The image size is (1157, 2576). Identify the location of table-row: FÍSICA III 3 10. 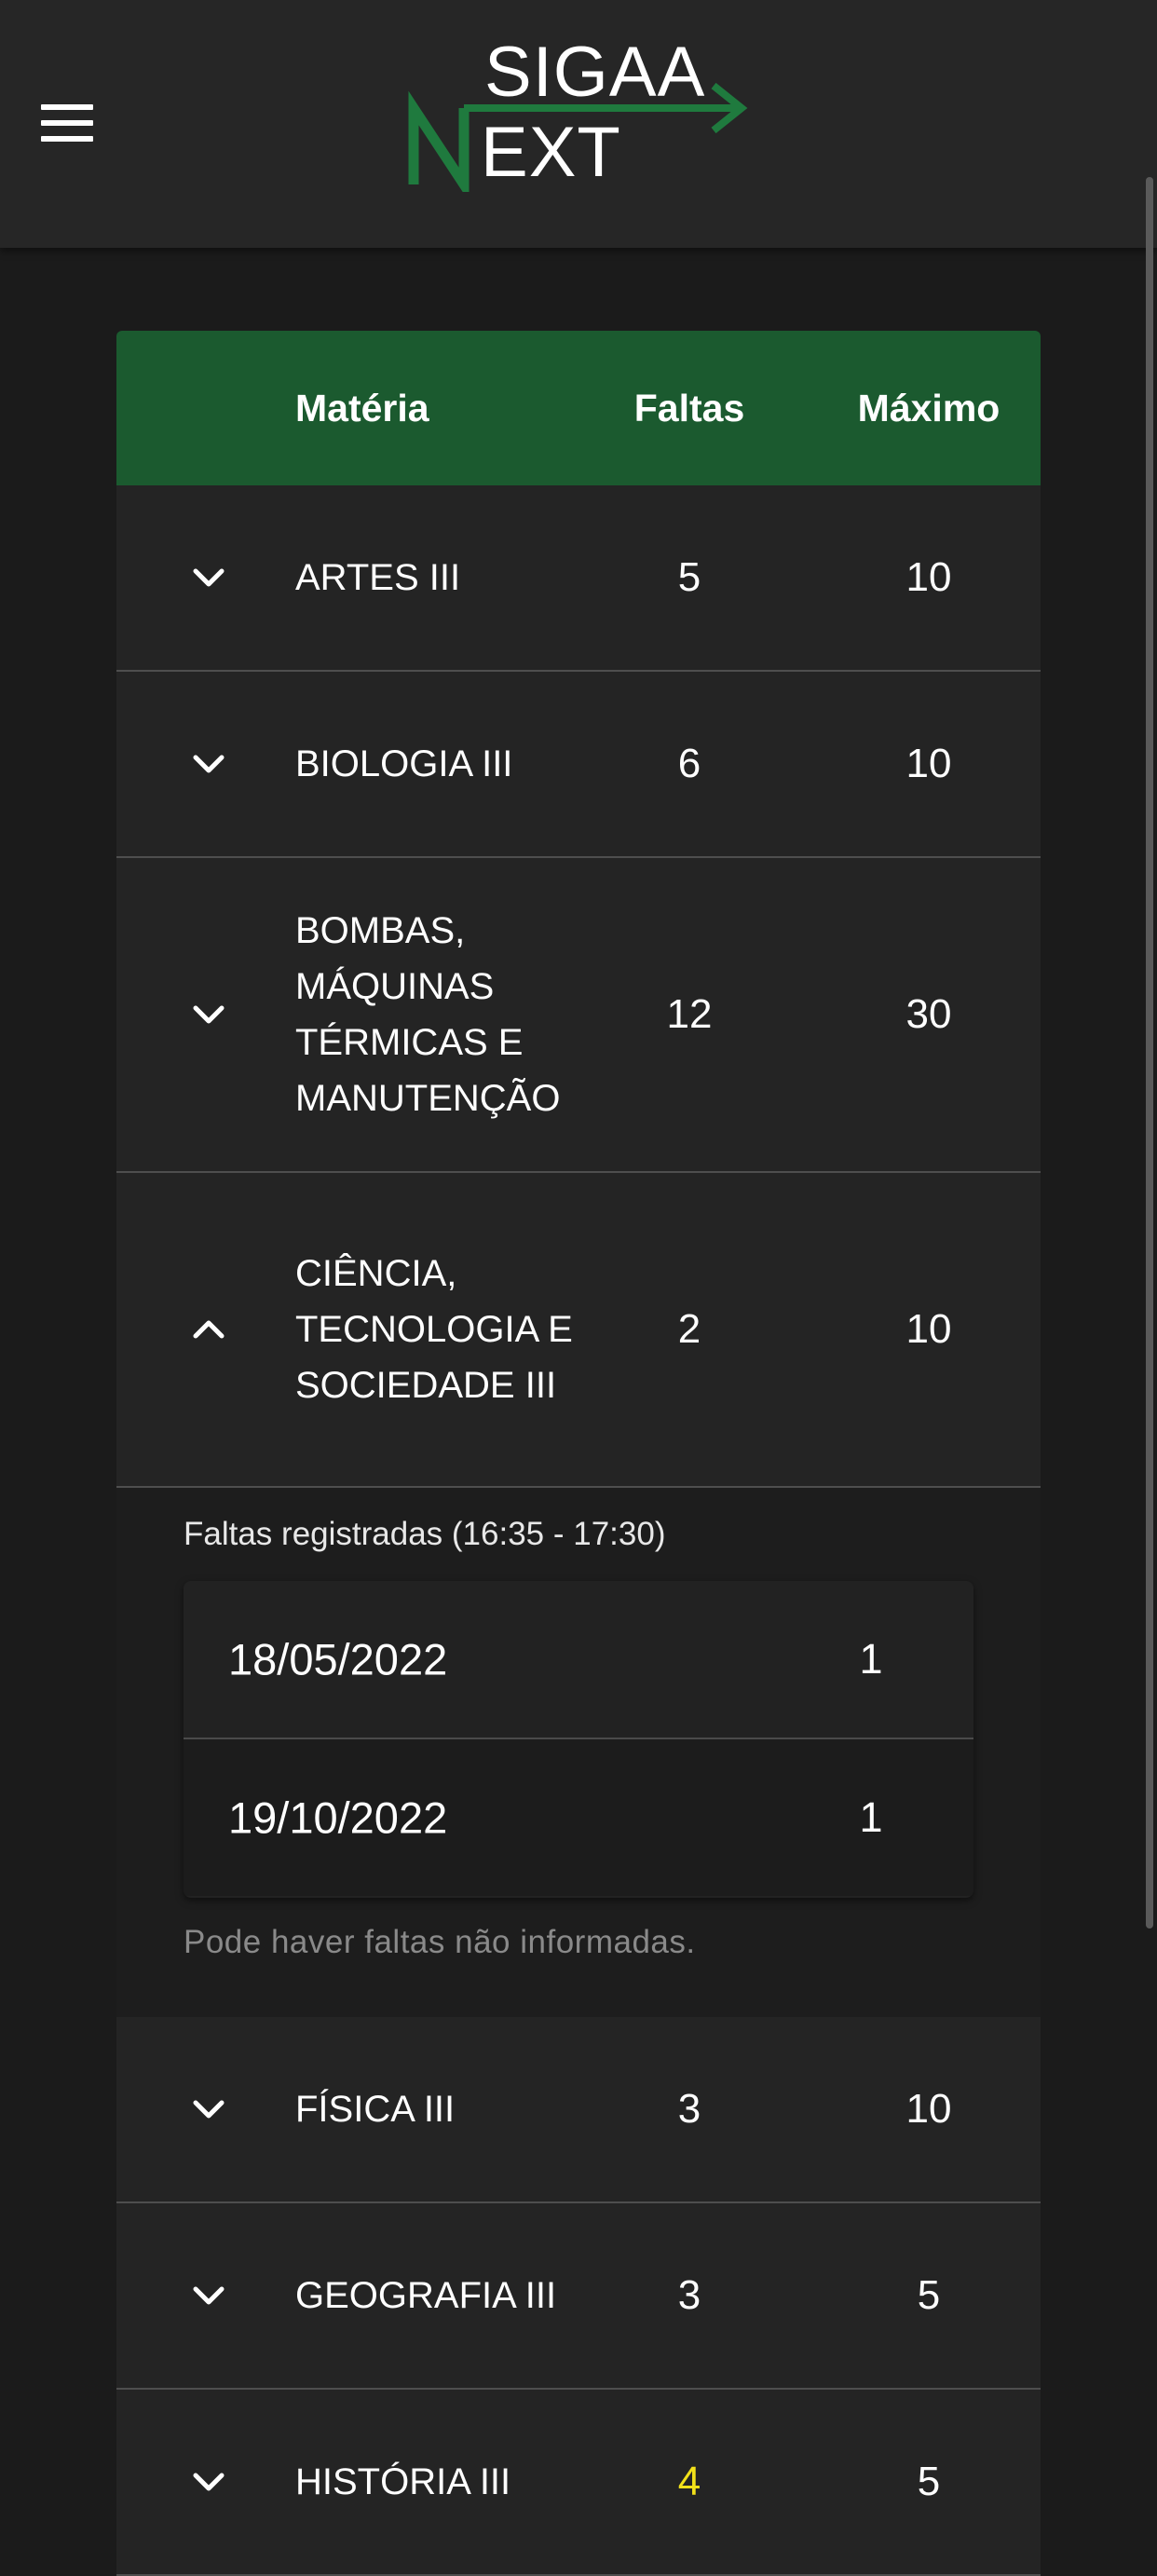
(578, 2110).